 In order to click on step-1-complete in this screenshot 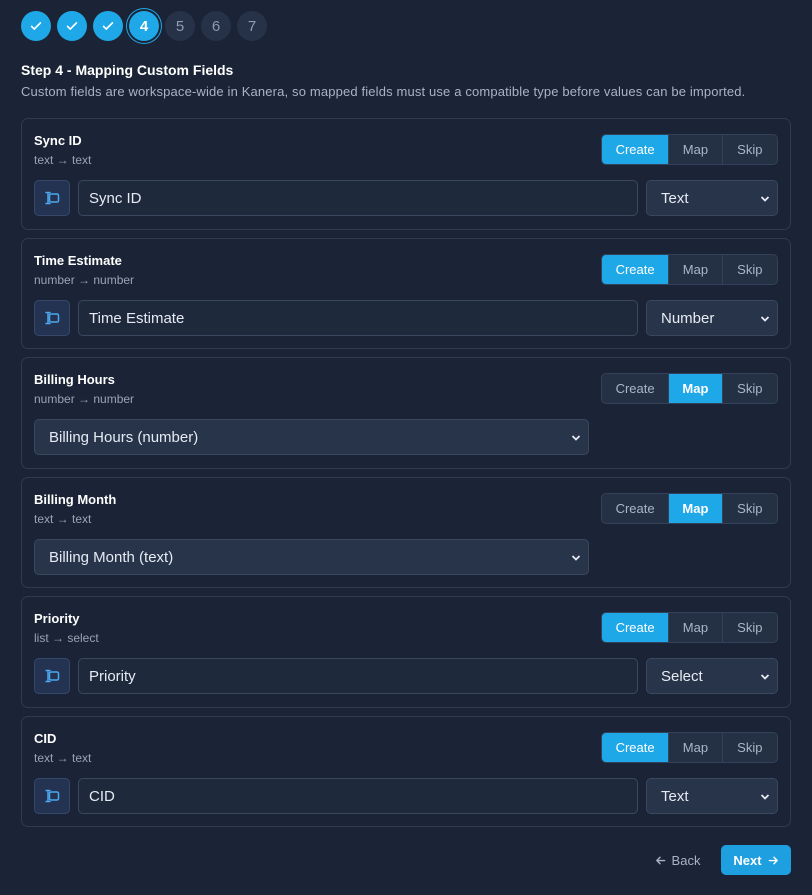, I will do `click(36, 26)`.